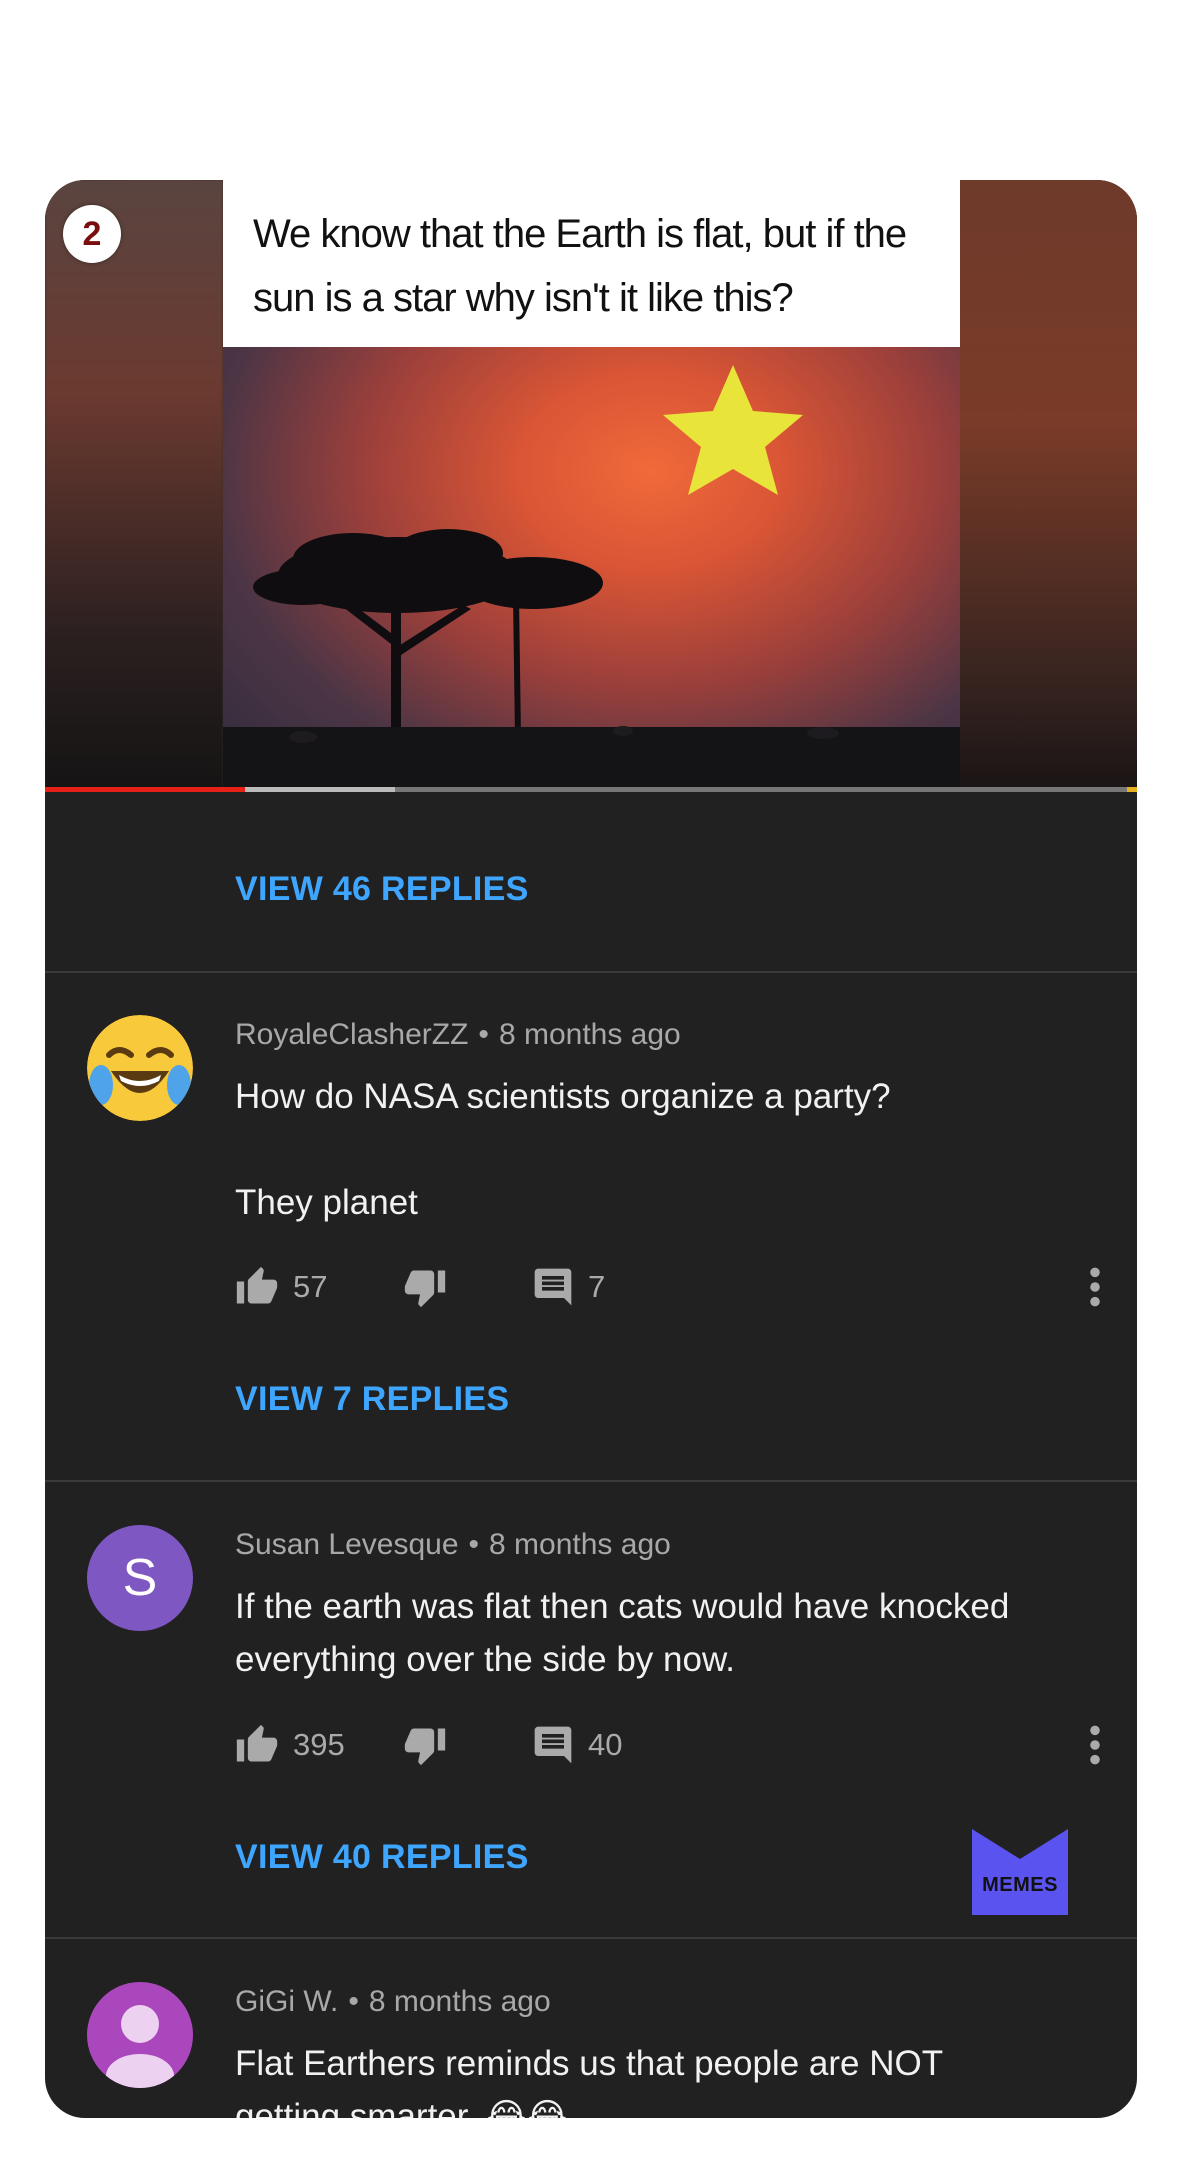 The image size is (1182, 2163). What do you see at coordinates (670, 1290) in the screenshot?
I see `comment-actions: 57 7` at bounding box center [670, 1290].